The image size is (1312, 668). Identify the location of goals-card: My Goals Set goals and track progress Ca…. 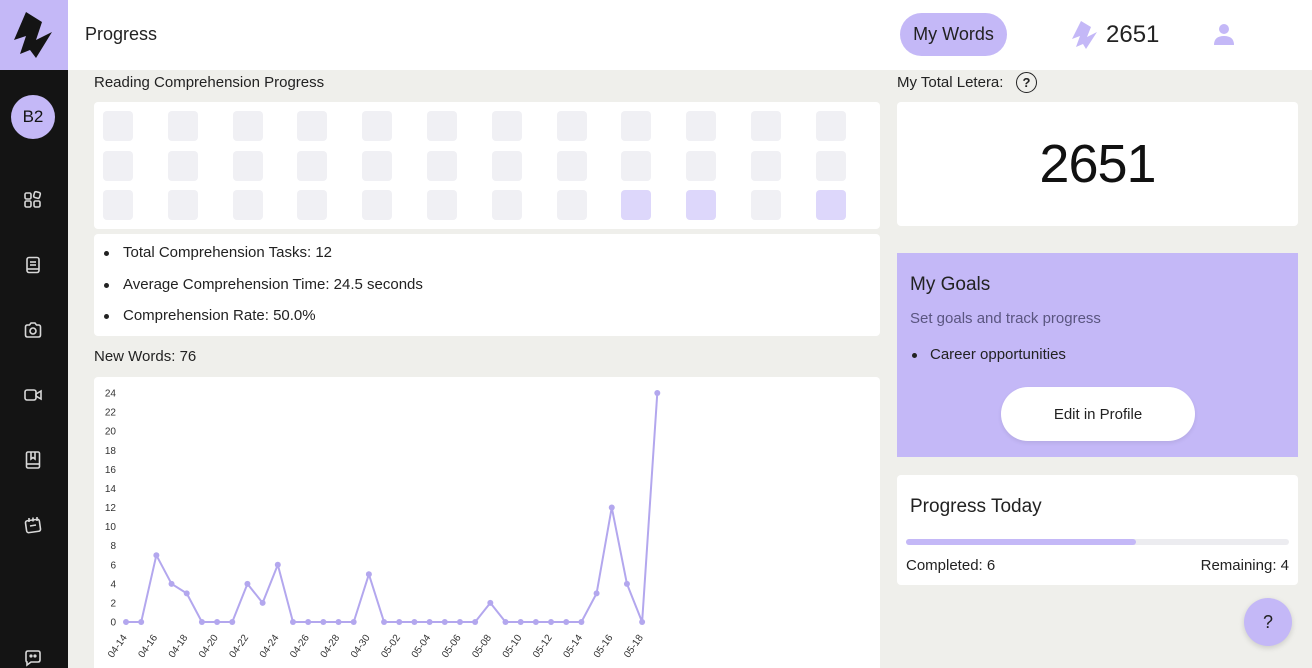
(1097, 355).